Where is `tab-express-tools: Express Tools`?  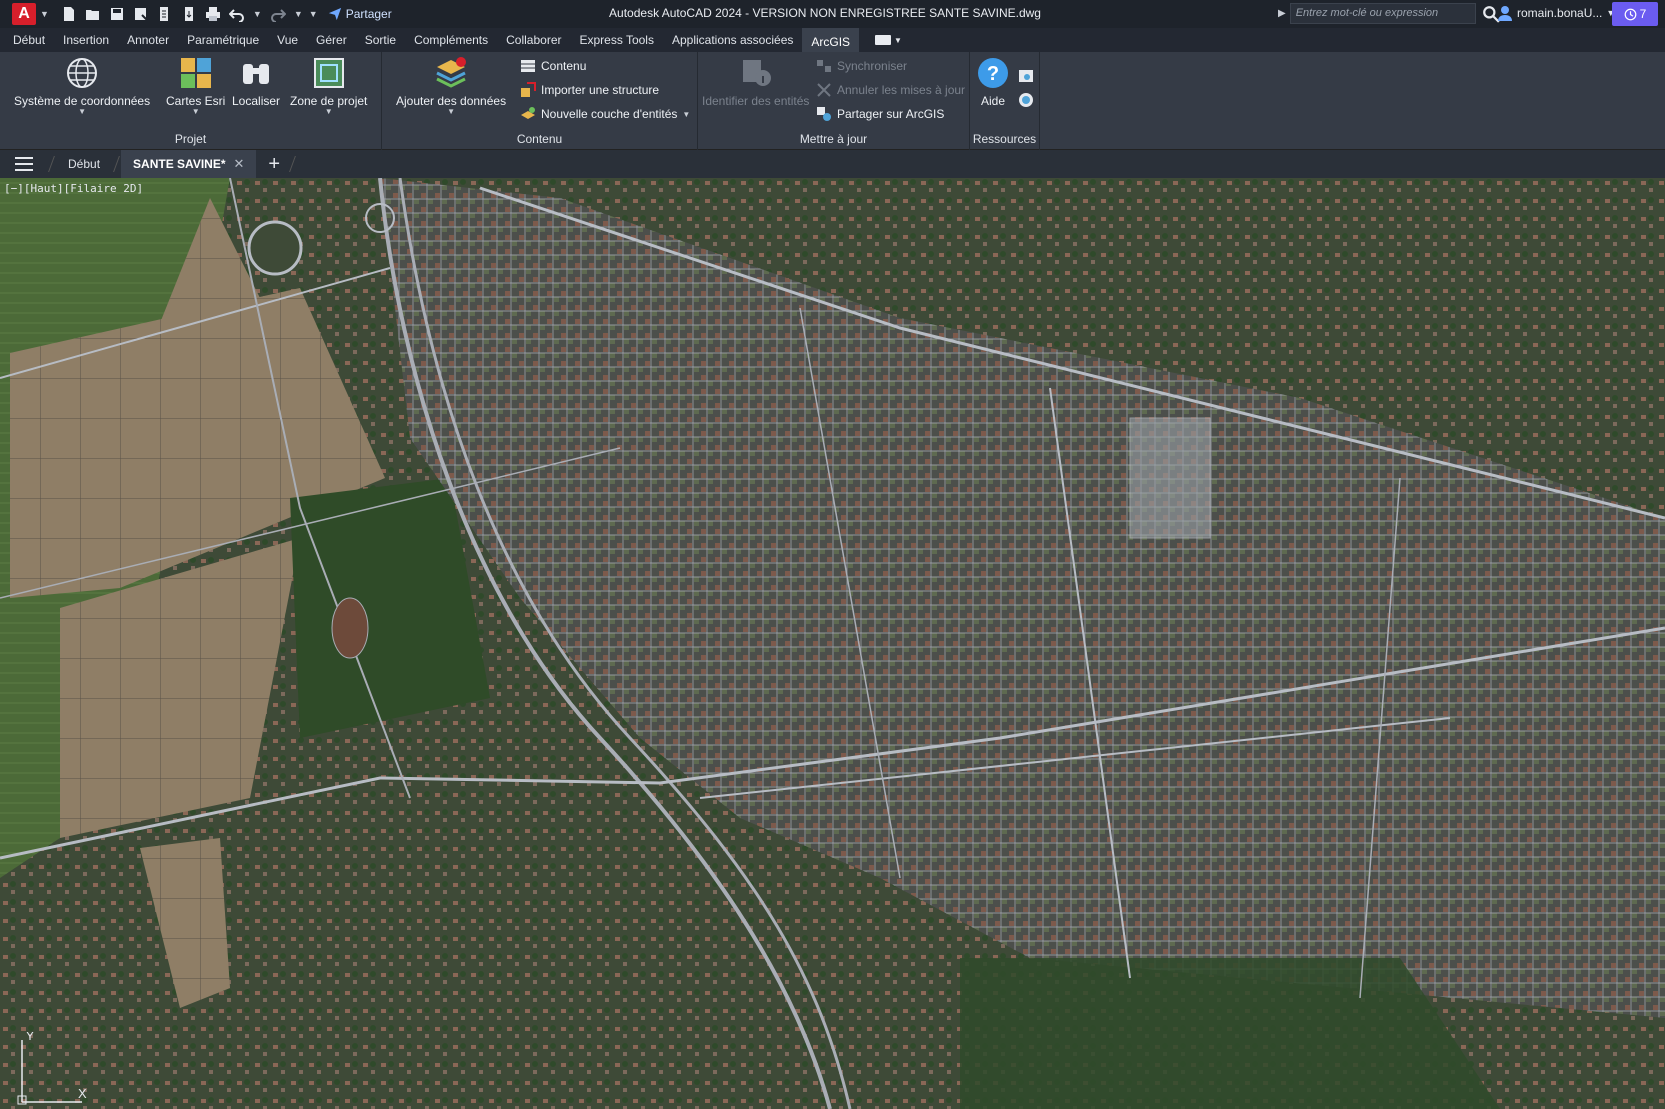
tab-express-tools: Express Tools is located at coordinates (616, 40).